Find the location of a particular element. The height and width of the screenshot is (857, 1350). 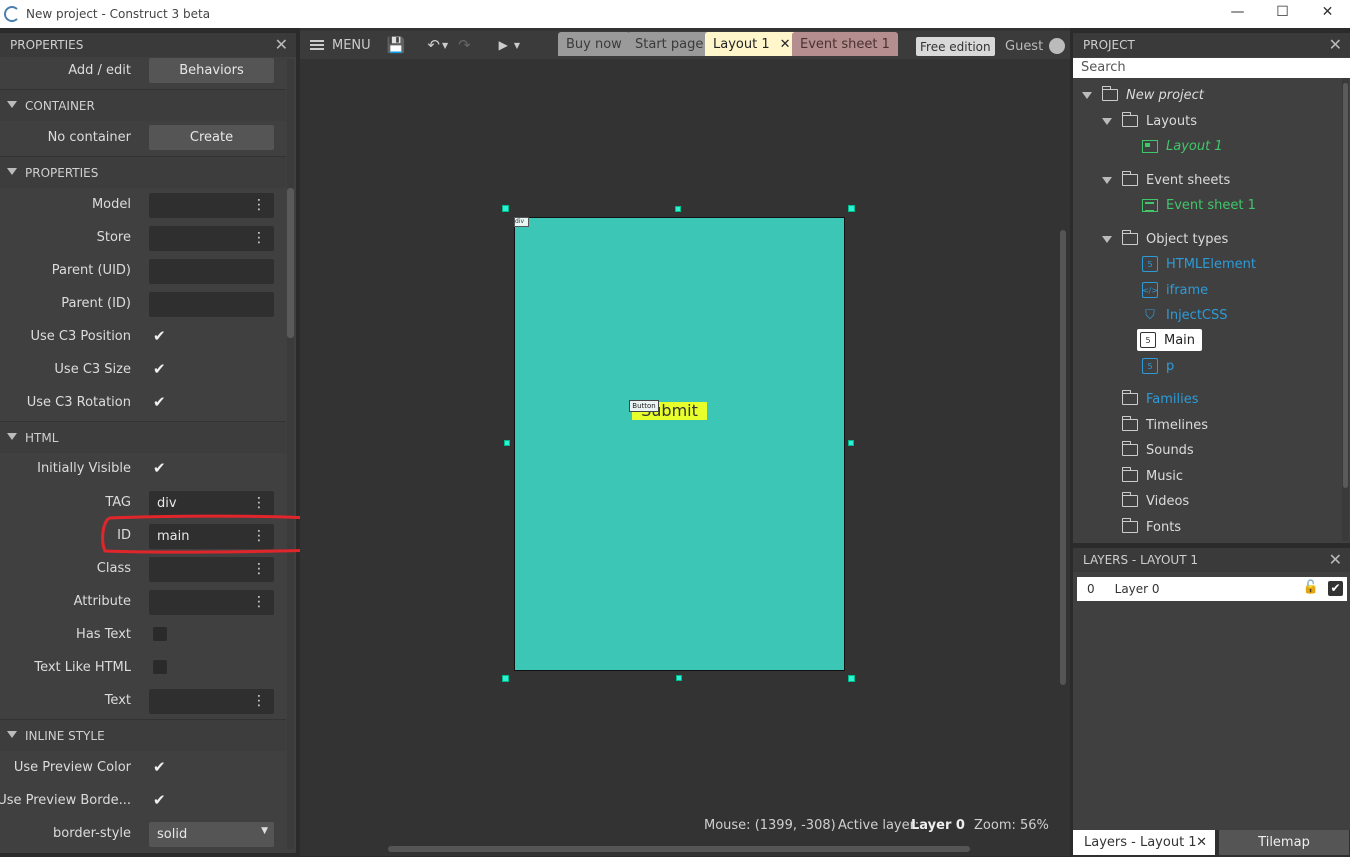

model-field: ⋮ is located at coordinates (211, 205).